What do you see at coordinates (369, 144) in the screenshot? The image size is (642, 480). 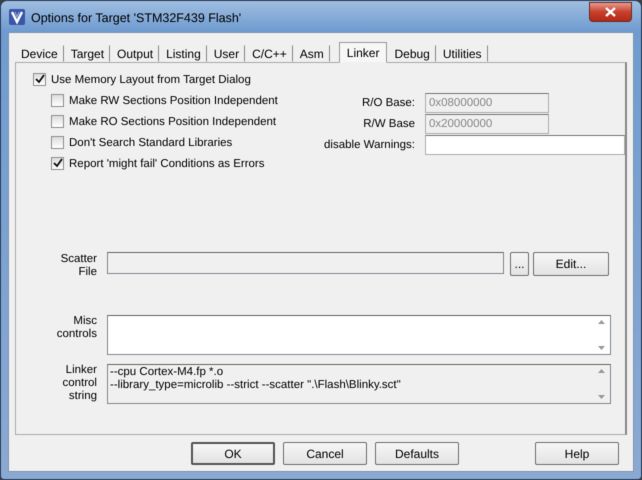 I see `field-label: disable Warnings:` at bounding box center [369, 144].